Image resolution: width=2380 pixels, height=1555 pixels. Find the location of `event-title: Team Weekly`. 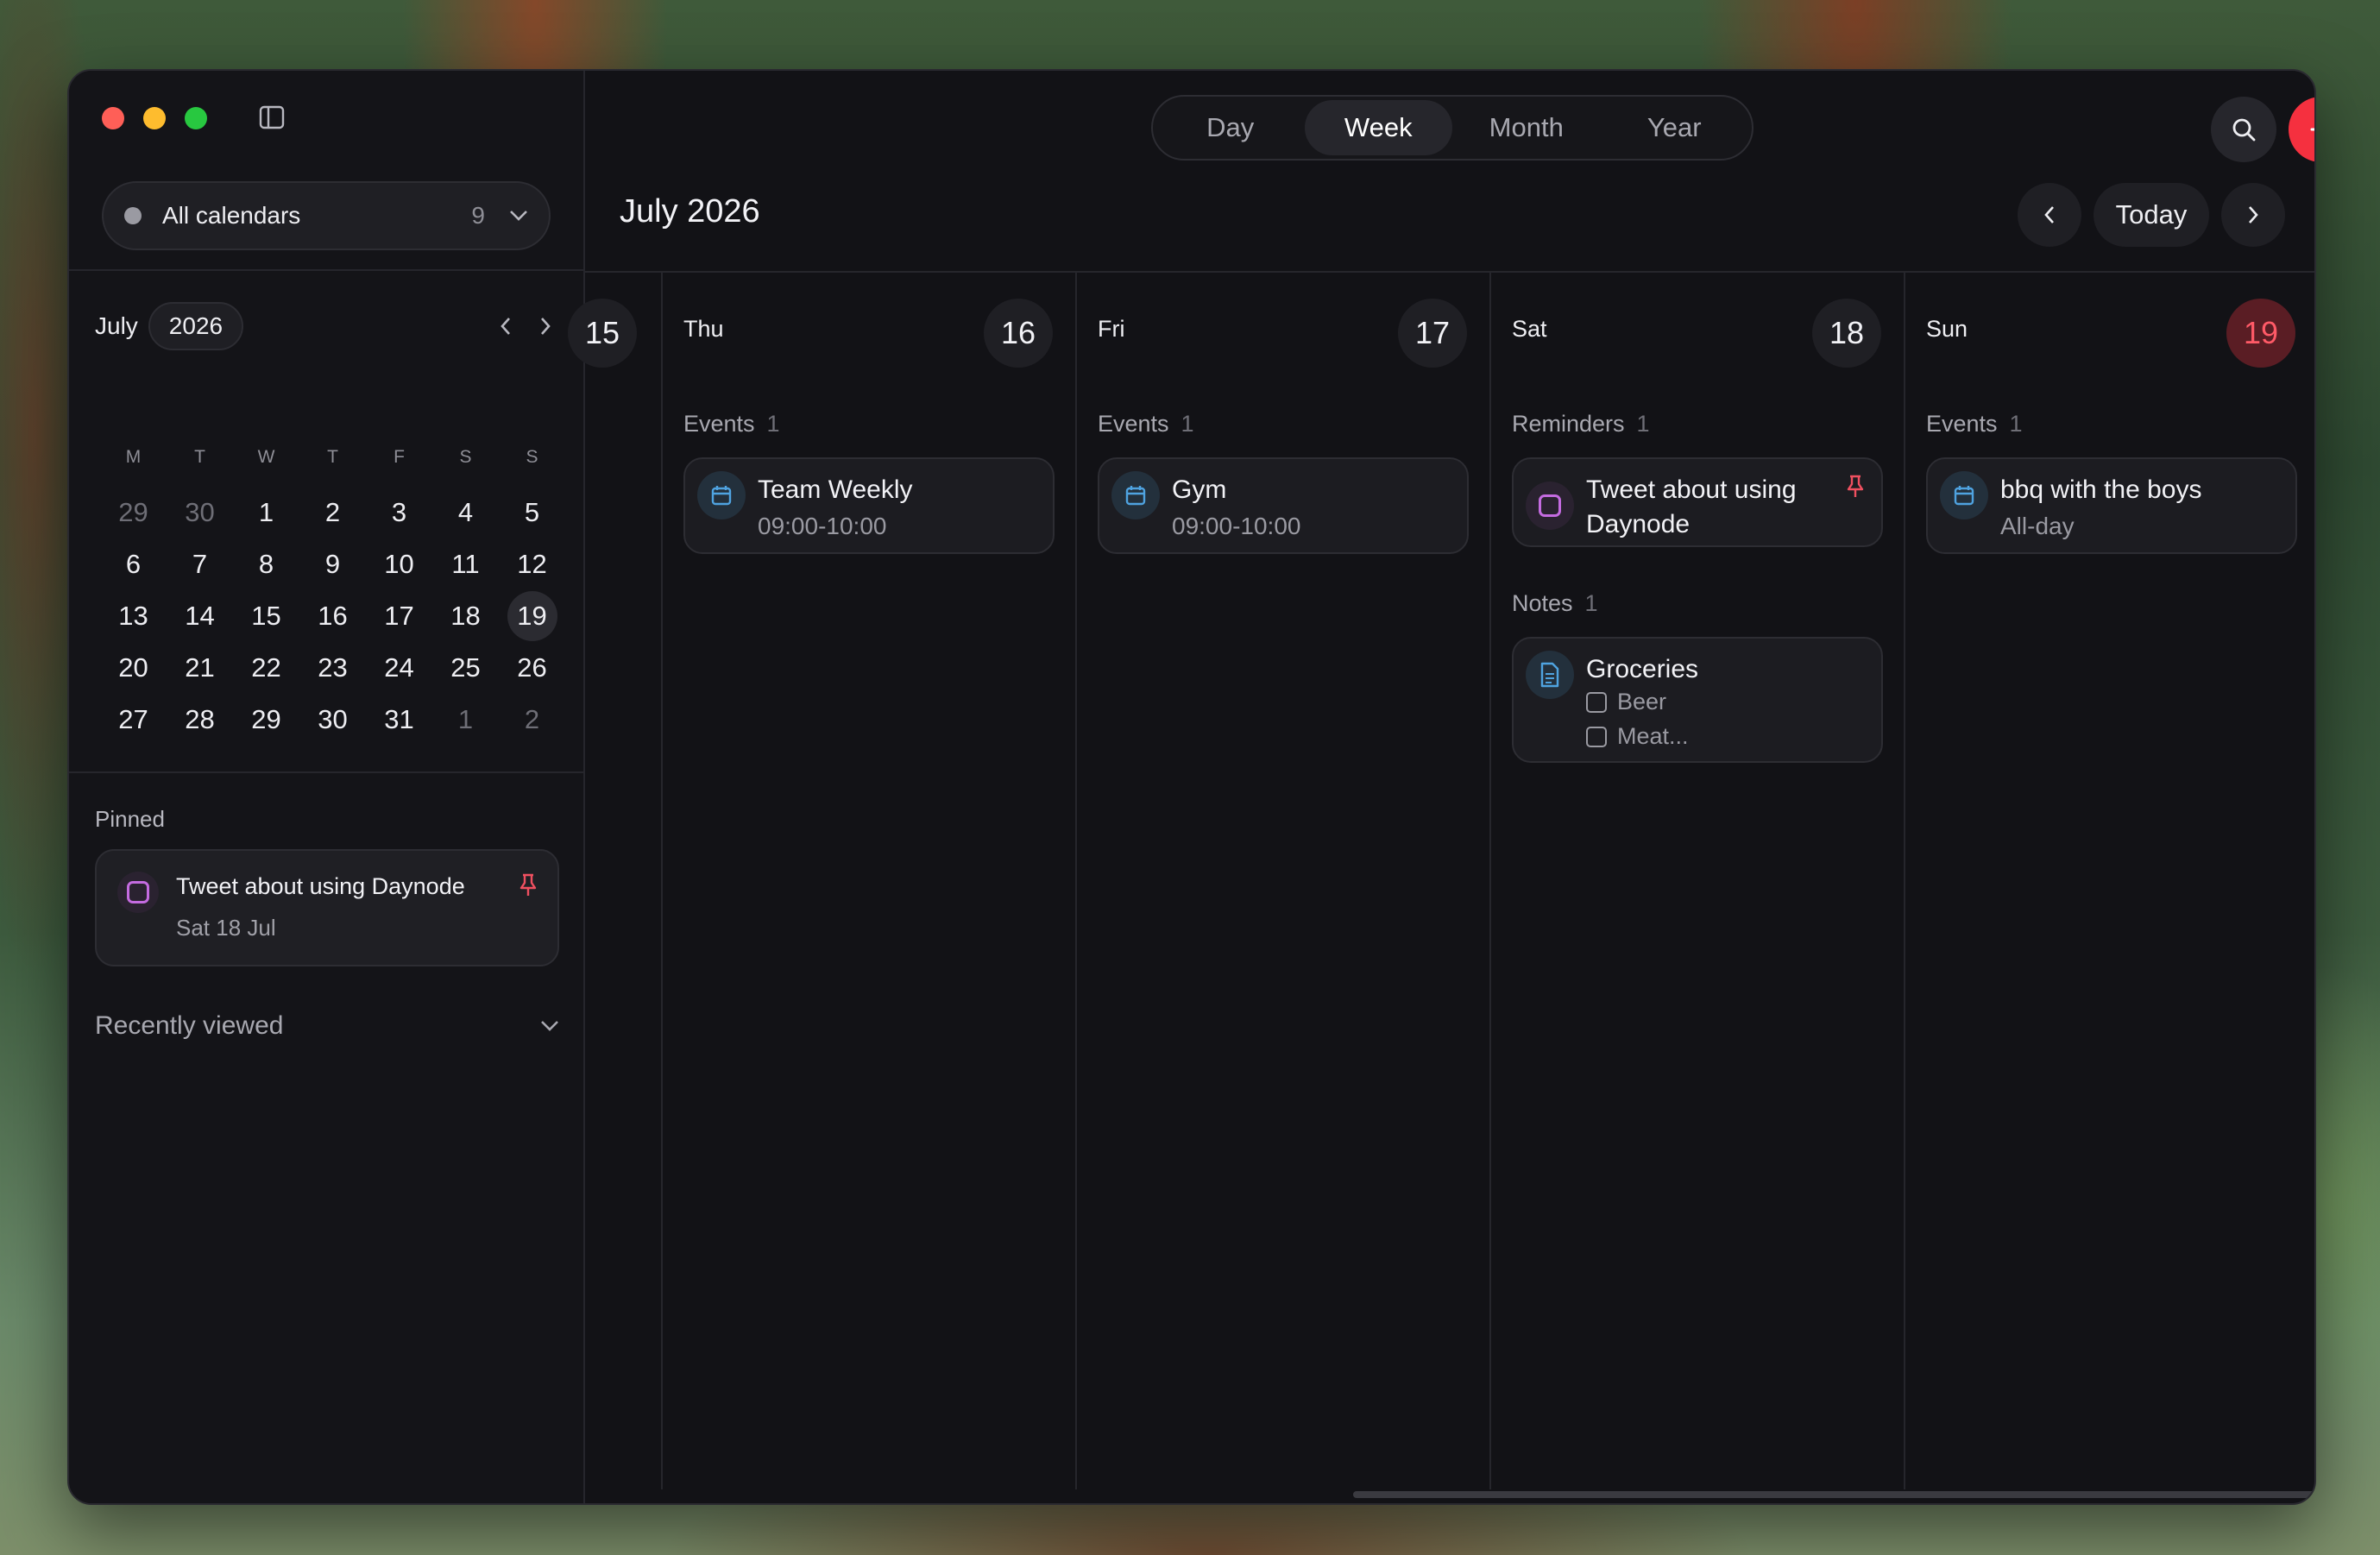

event-title: Team Weekly is located at coordinates (836, 490).